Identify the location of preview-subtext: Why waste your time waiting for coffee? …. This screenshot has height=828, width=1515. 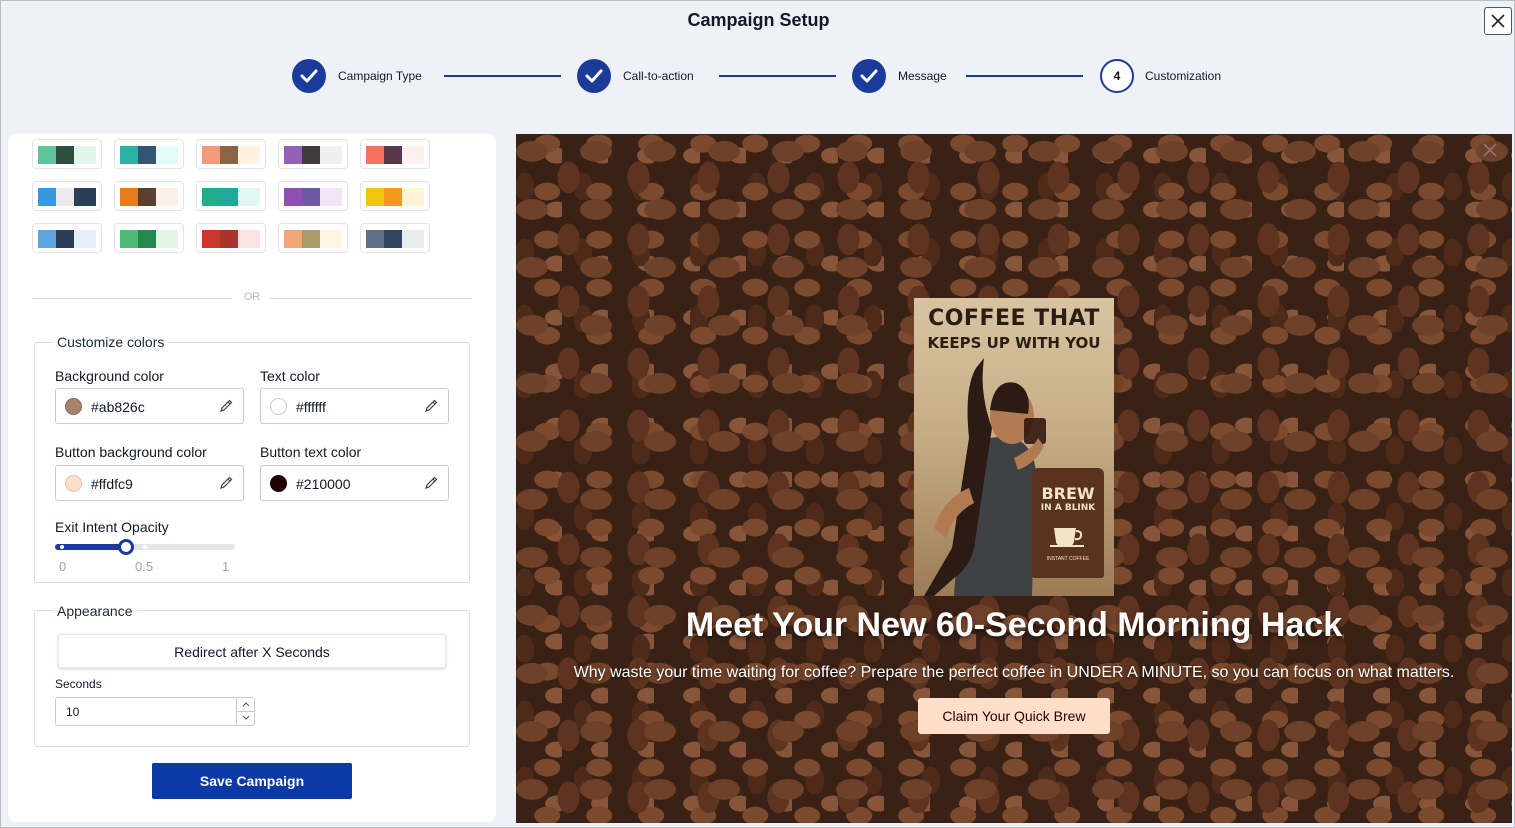
(1014, 672).